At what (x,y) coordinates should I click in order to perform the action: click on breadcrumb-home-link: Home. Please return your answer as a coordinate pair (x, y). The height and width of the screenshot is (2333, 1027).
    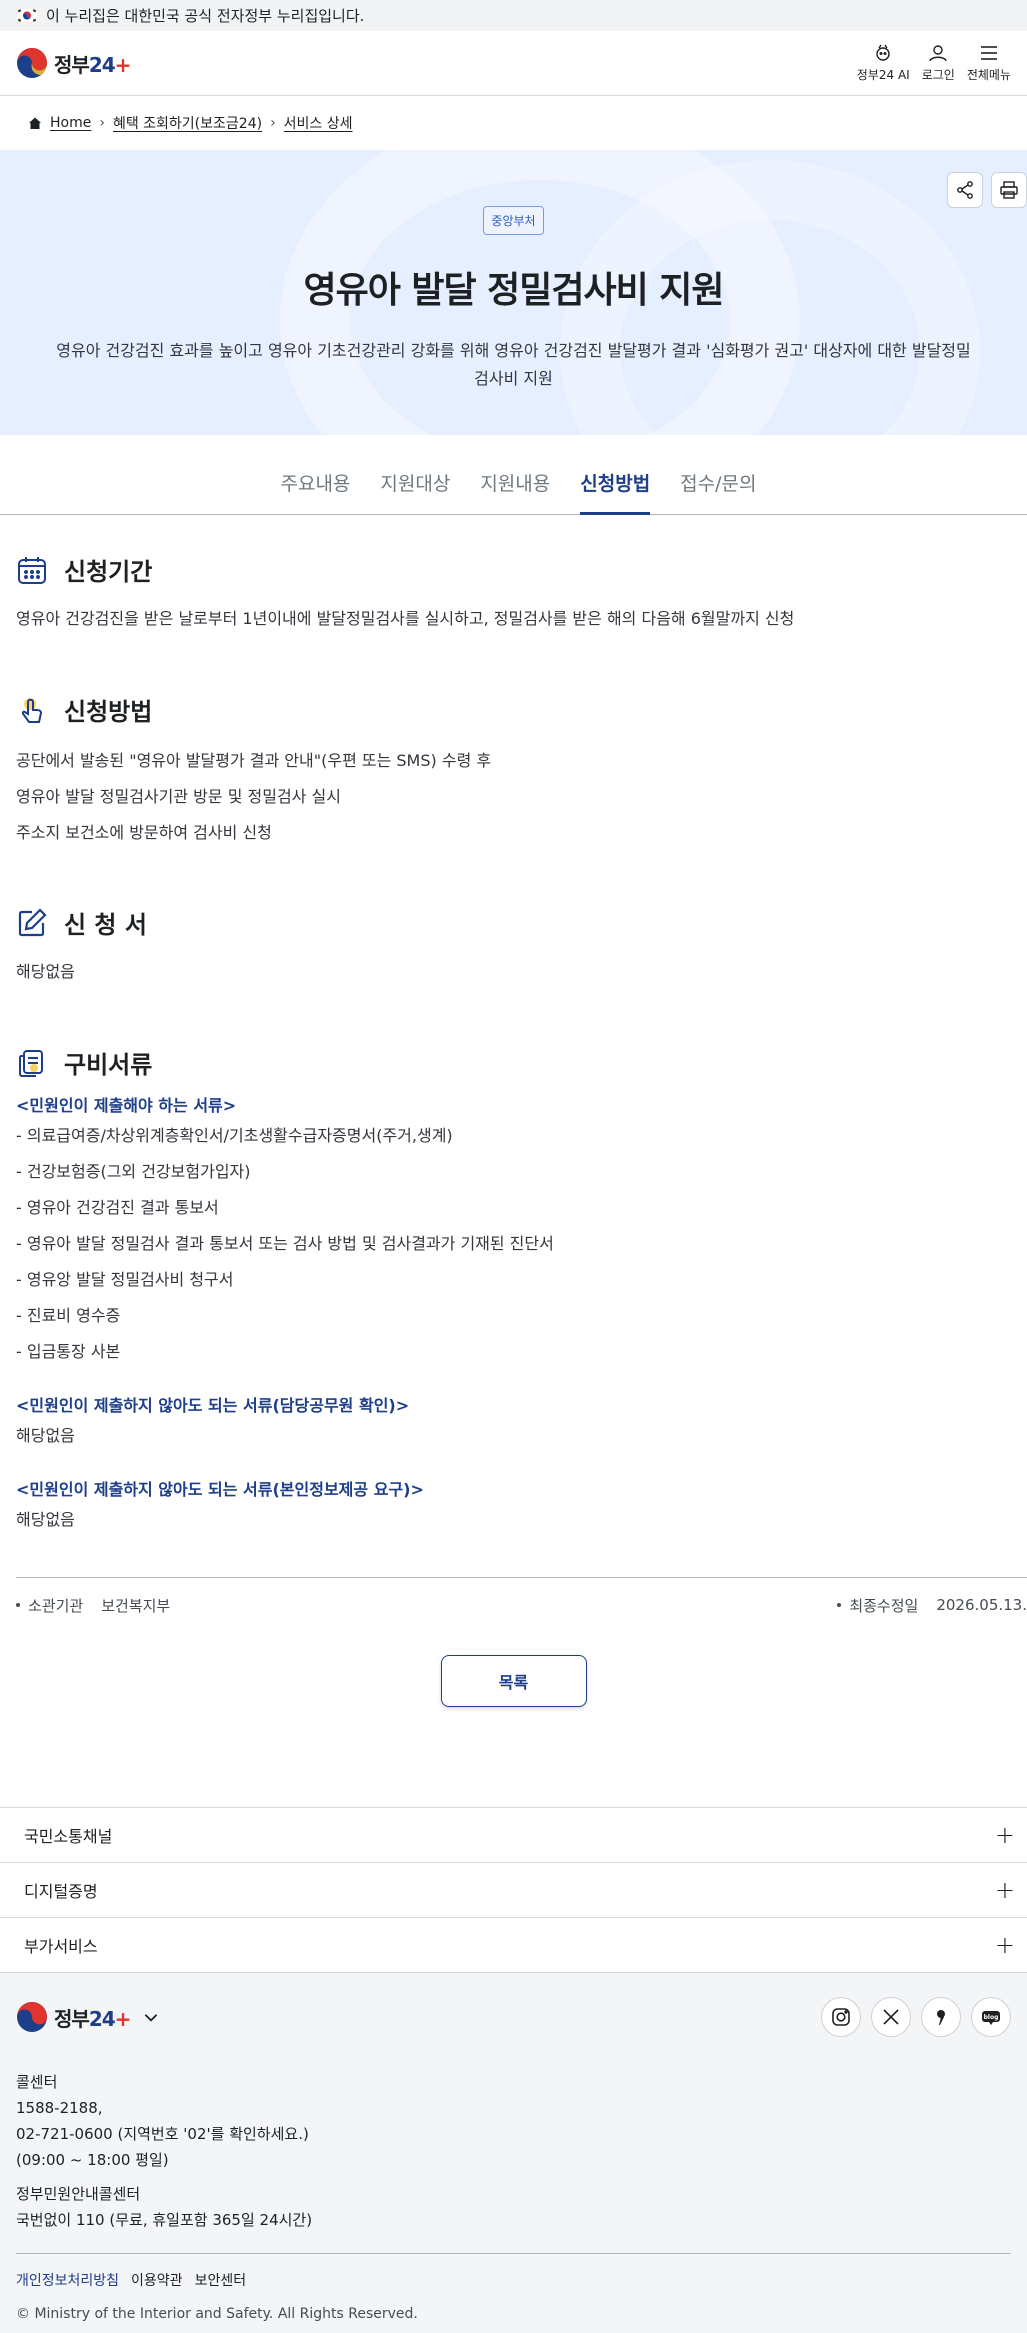
    Looking at the image, I should click on (70, 123).